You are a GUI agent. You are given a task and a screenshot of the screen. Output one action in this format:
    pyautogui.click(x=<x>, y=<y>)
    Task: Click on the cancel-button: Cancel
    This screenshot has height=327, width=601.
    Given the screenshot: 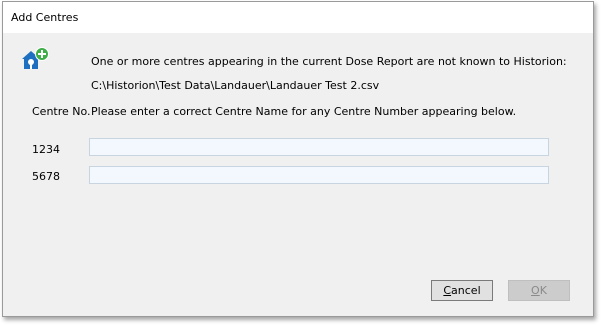 What is the action you would take?
    pyautogui.click(x=462, y=290)
    